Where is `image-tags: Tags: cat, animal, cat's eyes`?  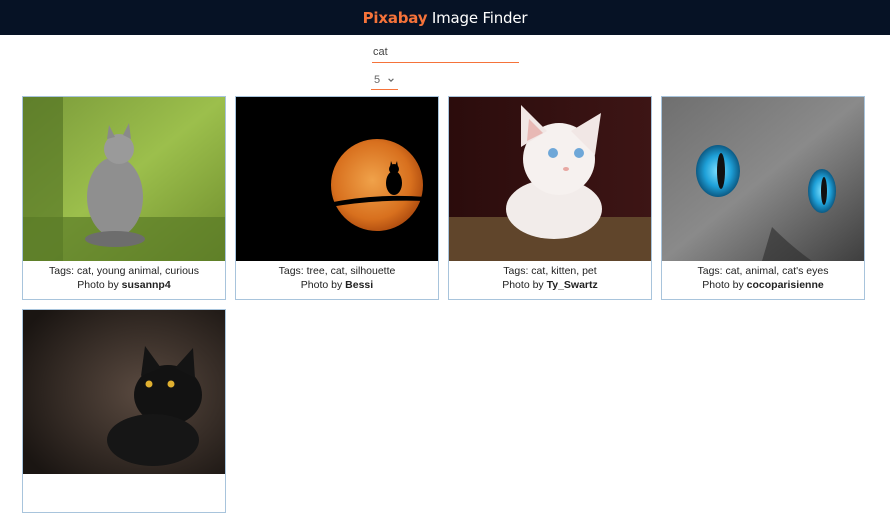
image-tags: Tags: cat, animal, cat's eyes is located at coordinates (763, 271).